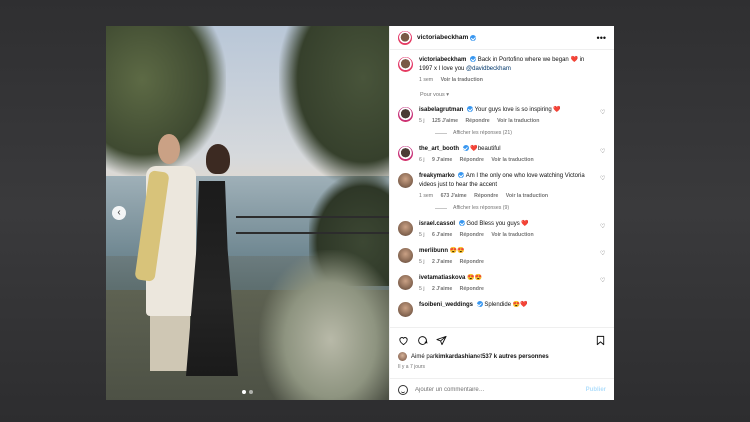  What do you see at coordinates (520, 133) in the screenshot?
I see `view-replies-button: Afficher les réponses (21)` at bounding box center [520, 133].